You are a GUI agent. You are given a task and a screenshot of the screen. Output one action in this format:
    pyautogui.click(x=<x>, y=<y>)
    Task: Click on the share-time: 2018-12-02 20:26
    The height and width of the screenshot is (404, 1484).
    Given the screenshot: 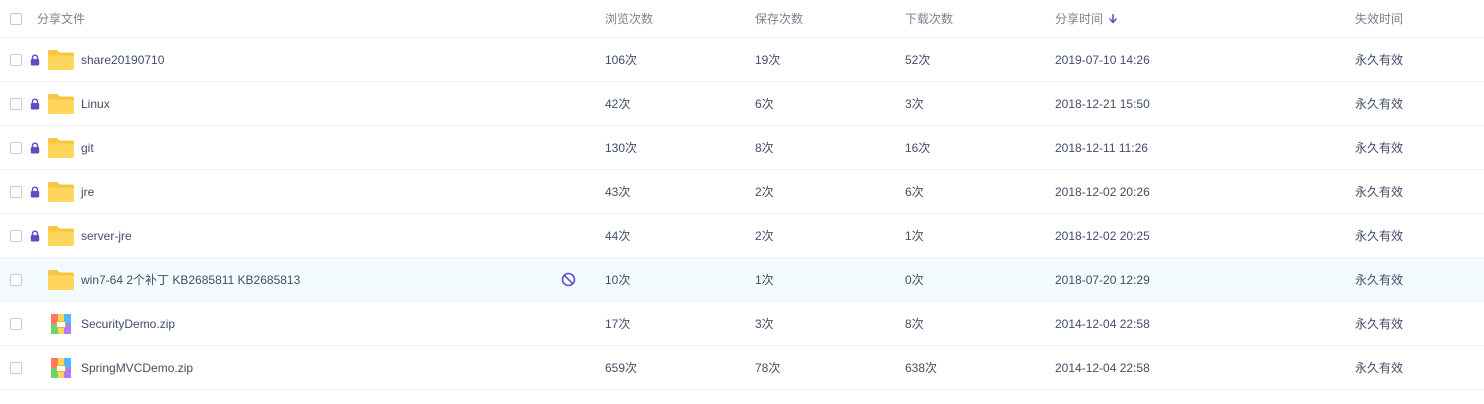 What is the action you would take?
    pyautogui.click(x=1102, y=191)
    